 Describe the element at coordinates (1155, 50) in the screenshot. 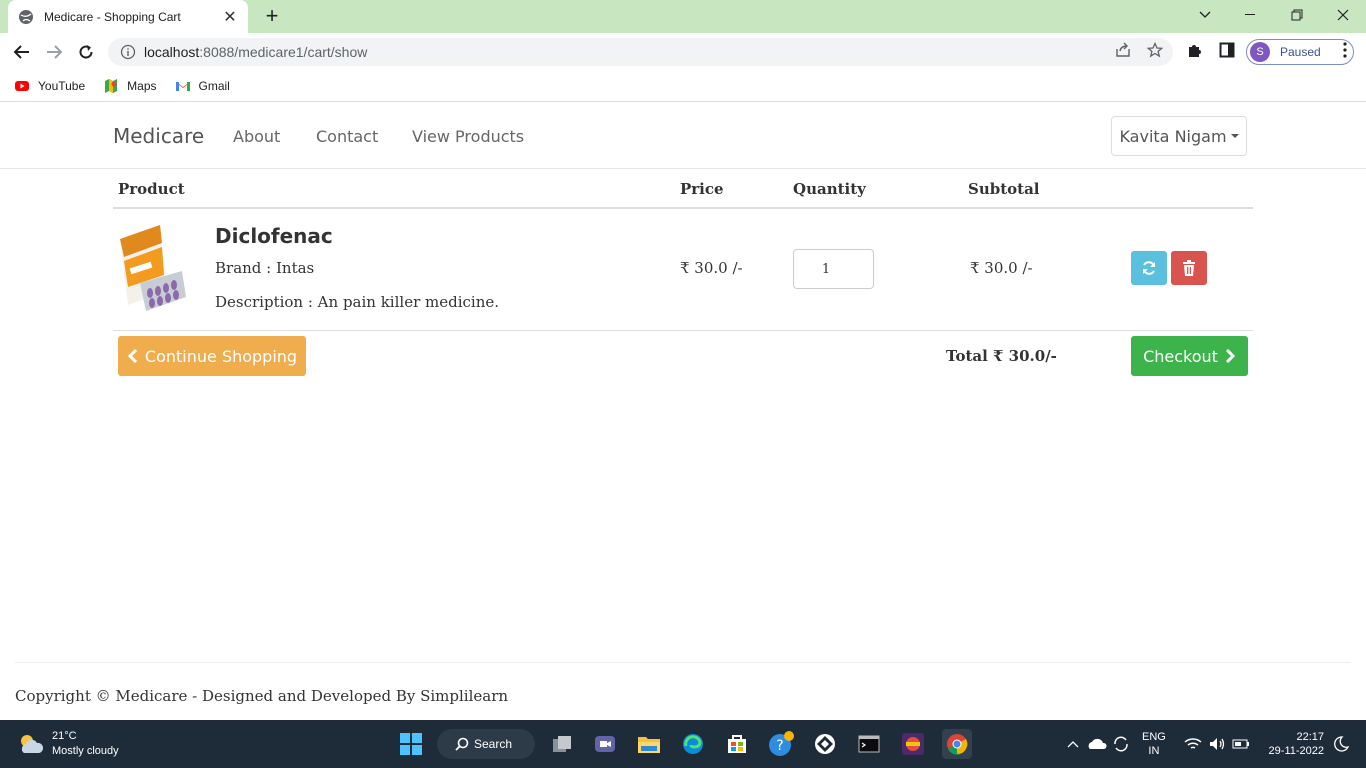

I see `bookmark-star-icon` at that location.